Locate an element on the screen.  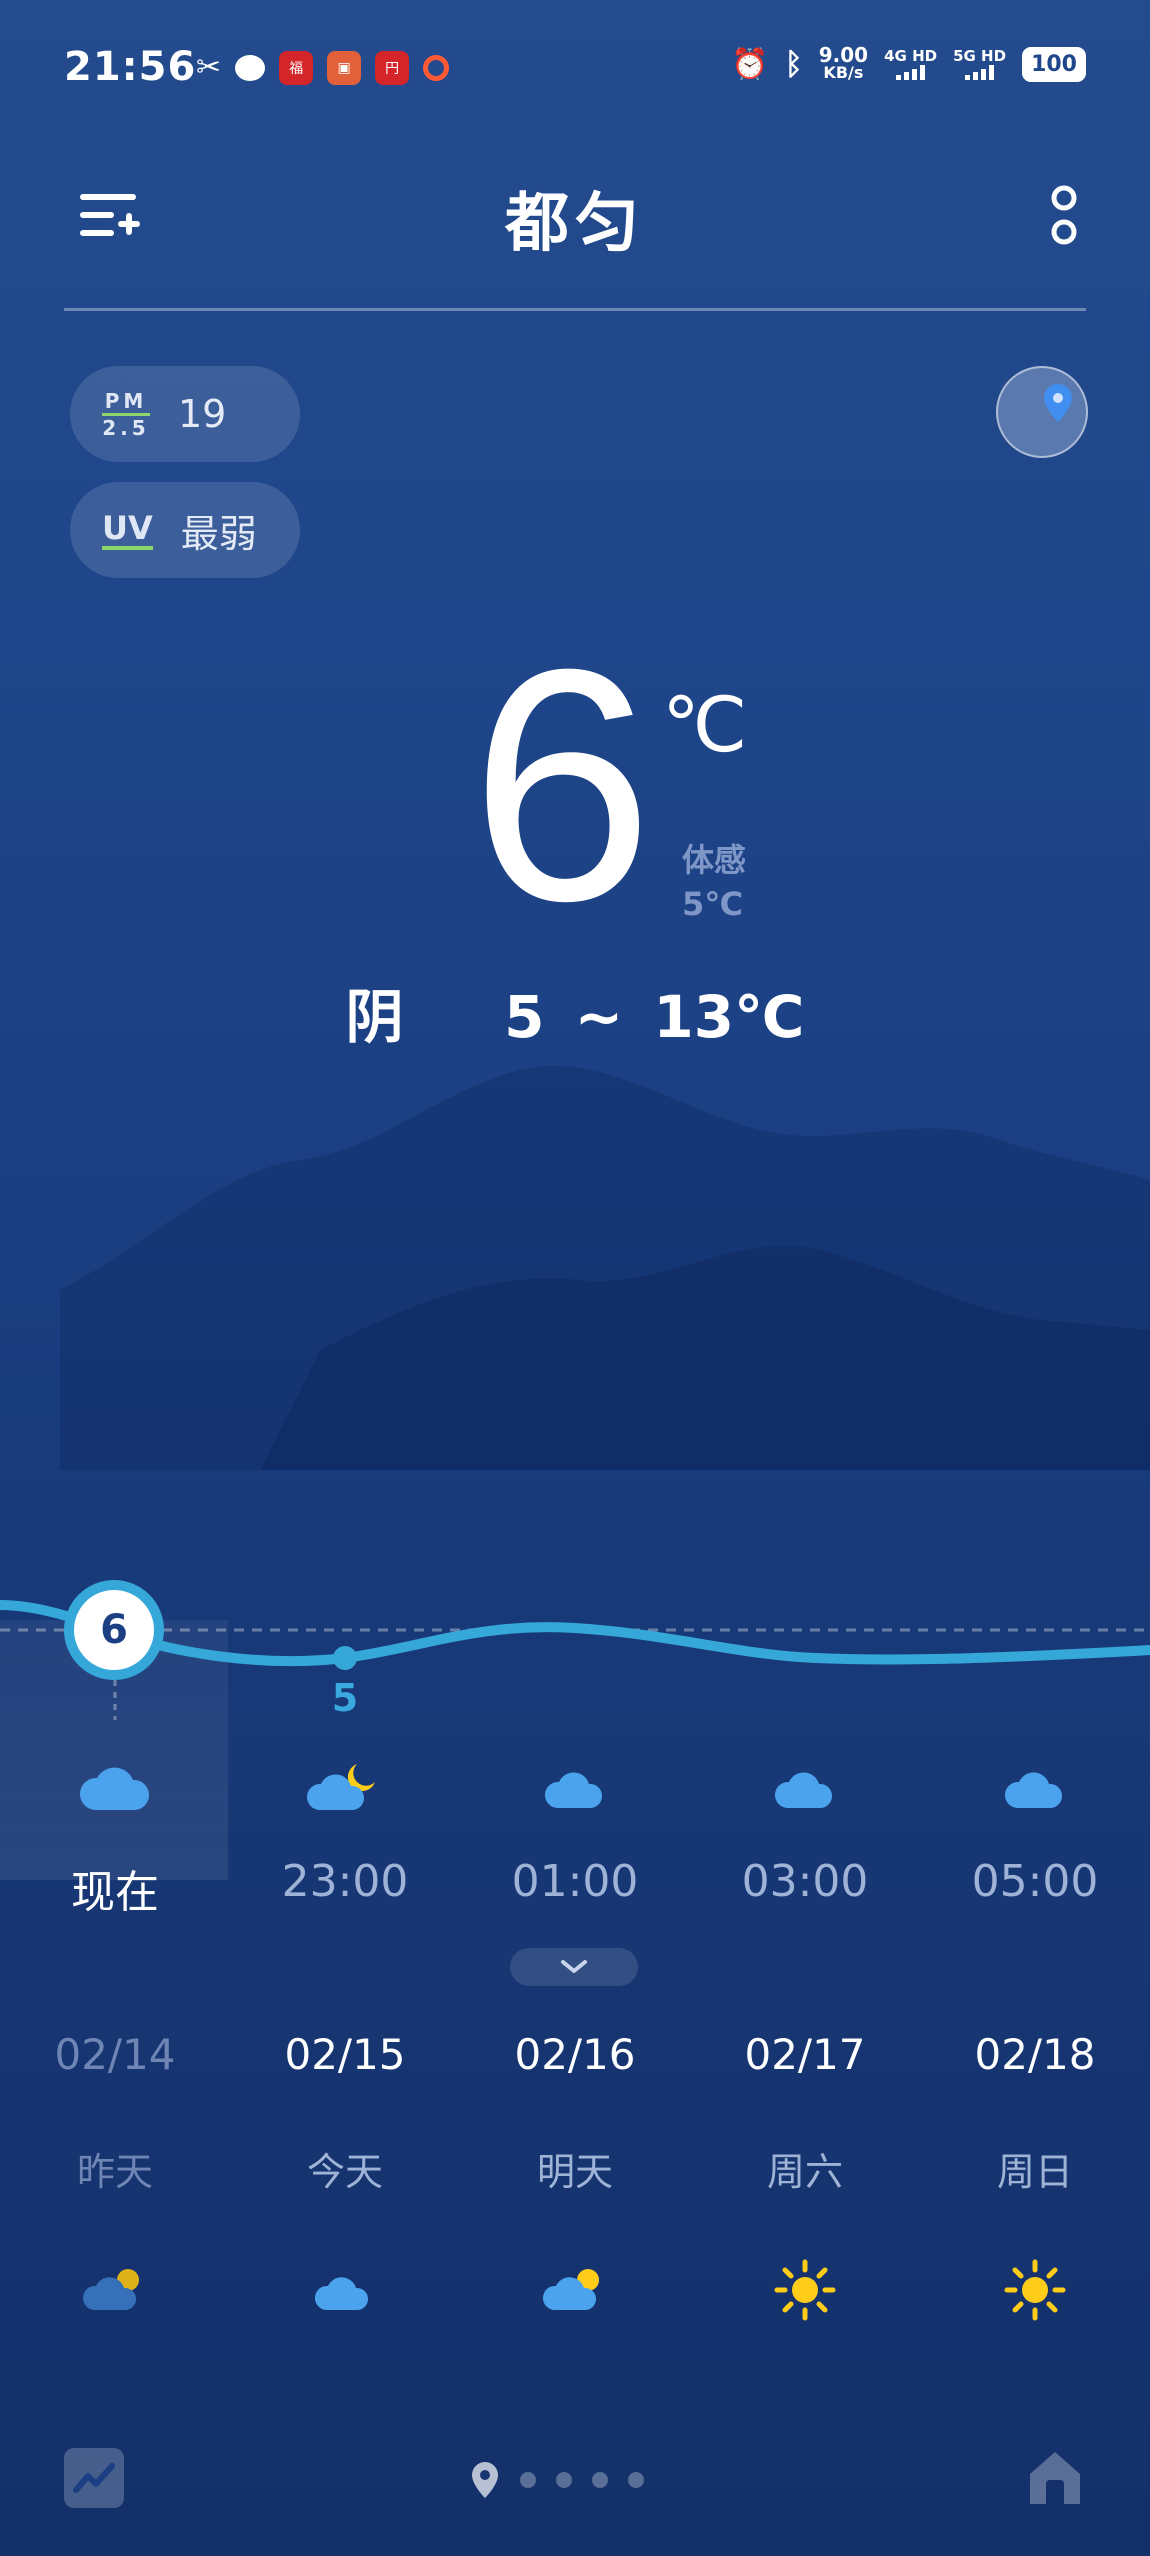
hour-item: 23:00 is located at coordinates (345, 1840).